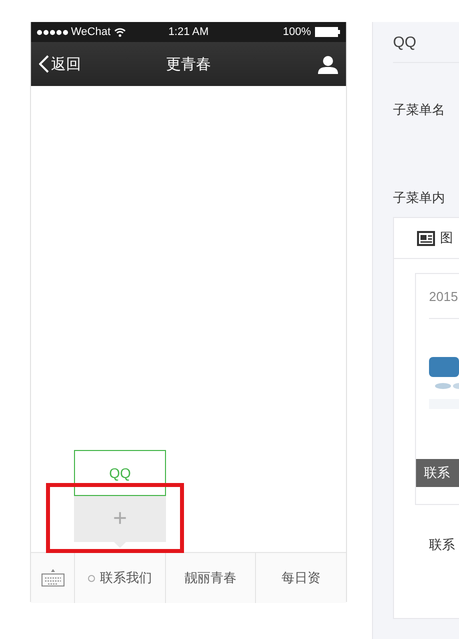  I want to click on menu-tab: 联系我们, so click(120, 578).